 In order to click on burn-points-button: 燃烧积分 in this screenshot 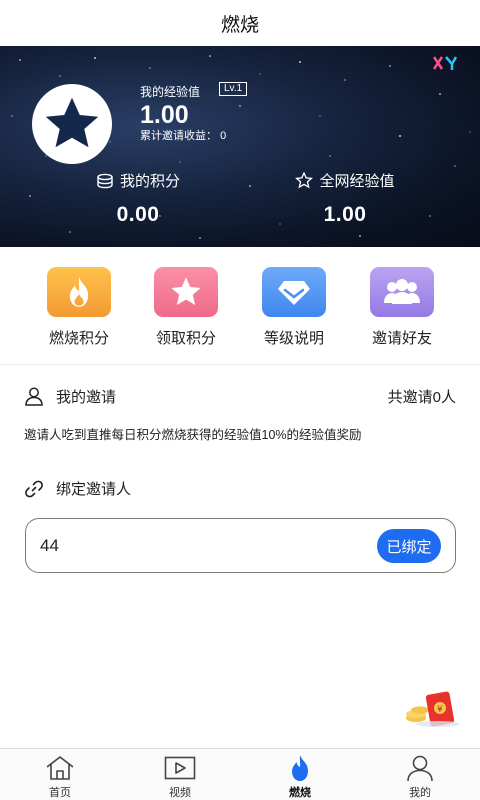, I will do `click(79, 307)`.